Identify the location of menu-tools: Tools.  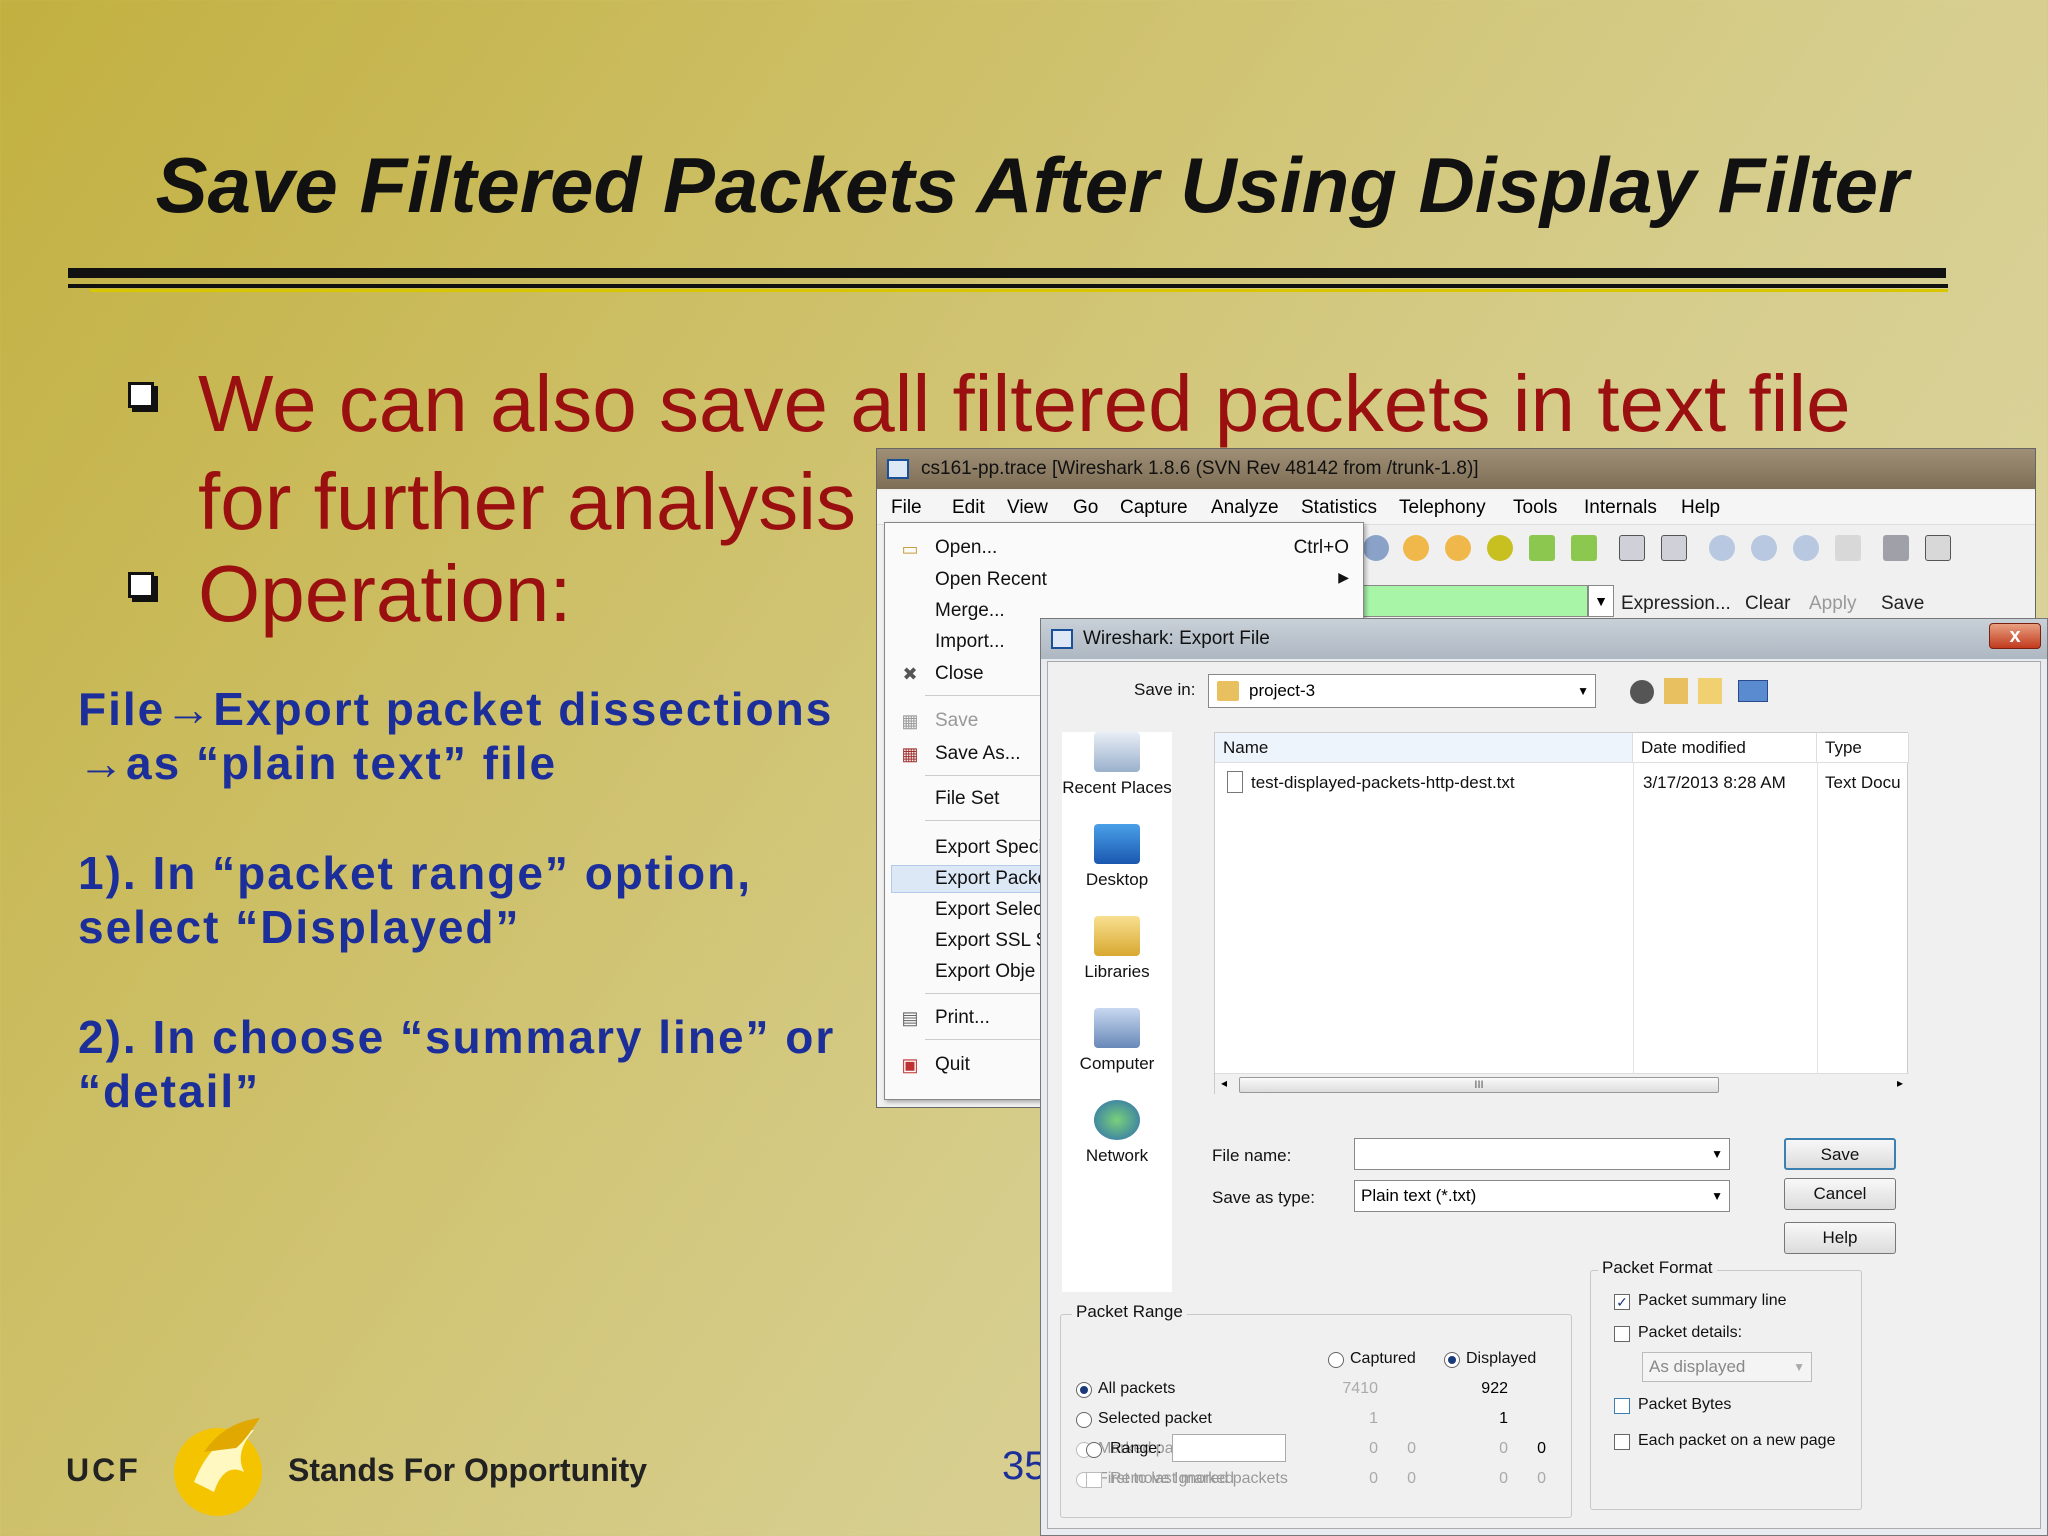
(1535, 508).